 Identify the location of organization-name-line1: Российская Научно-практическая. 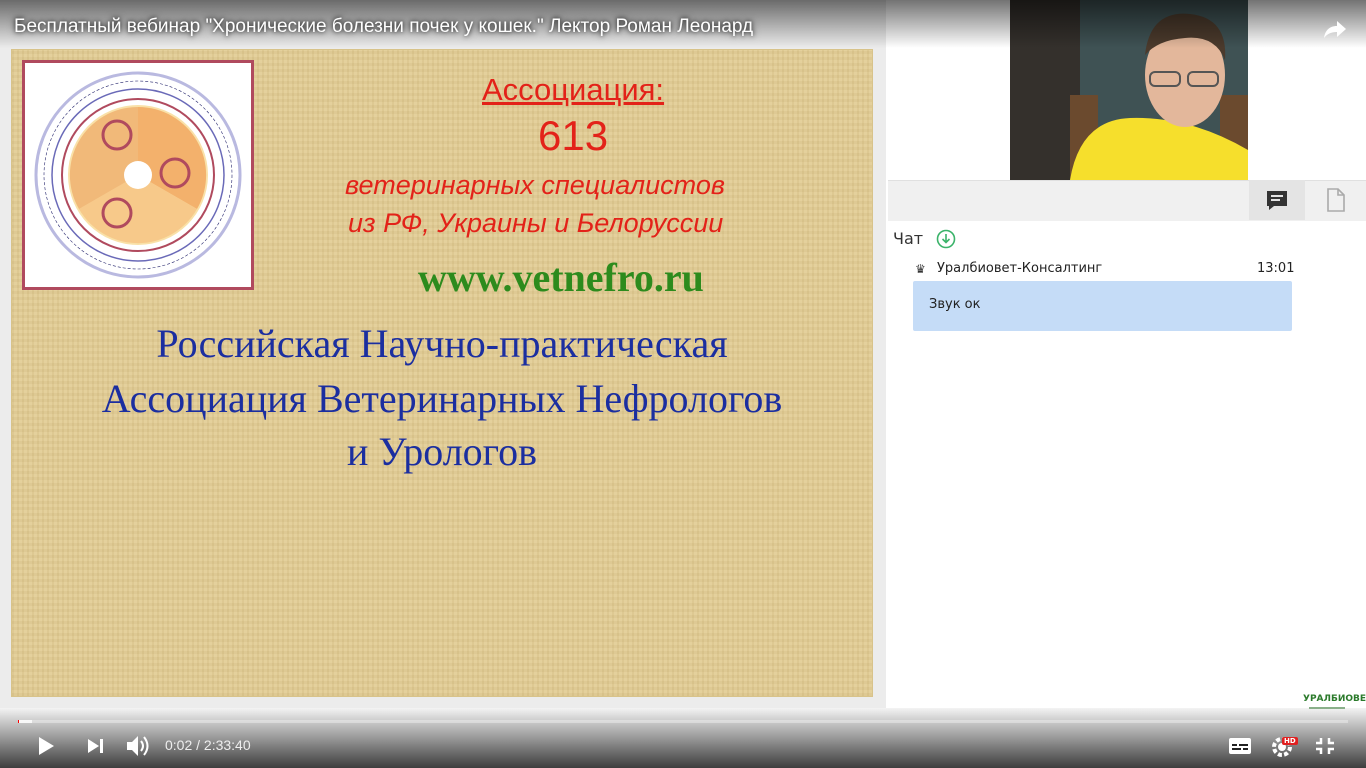
(442, 343).